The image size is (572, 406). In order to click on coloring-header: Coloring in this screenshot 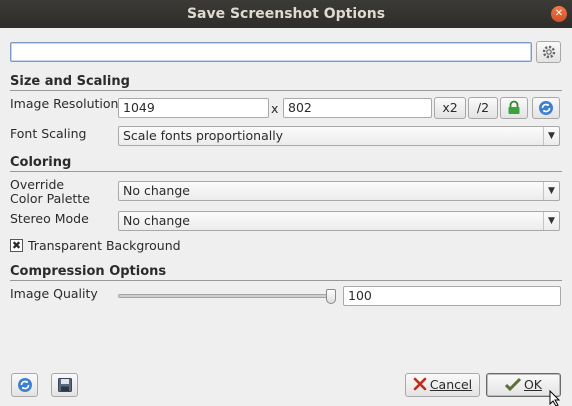, I will do `click(286, 163)`.